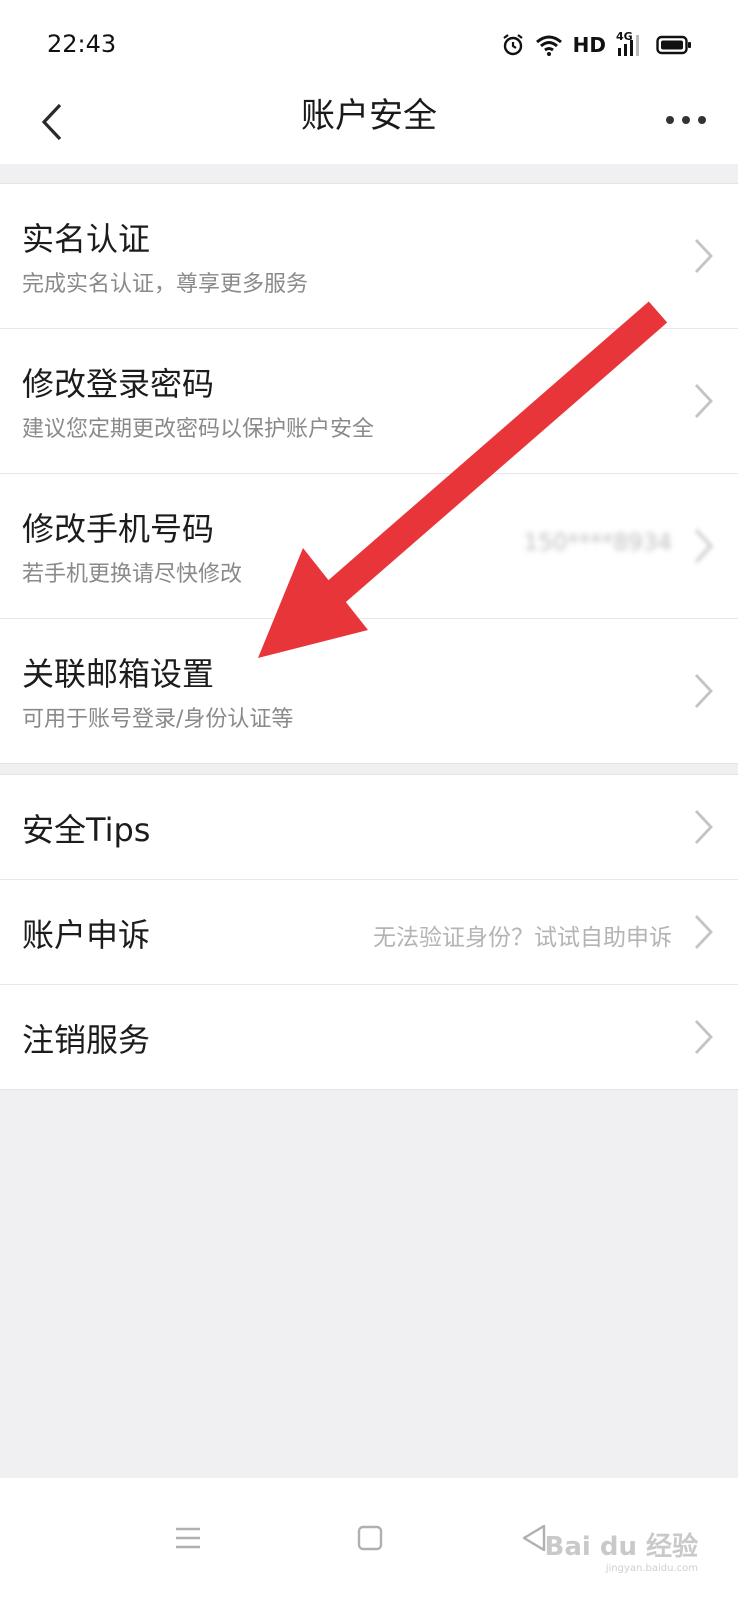 The image size is (738, 1600). What do you see at coordinates (158, 719) in the screenshot?
I see `row-subtitle: 可用于账号登录/身份认证等` at bounding box center [158, 719].